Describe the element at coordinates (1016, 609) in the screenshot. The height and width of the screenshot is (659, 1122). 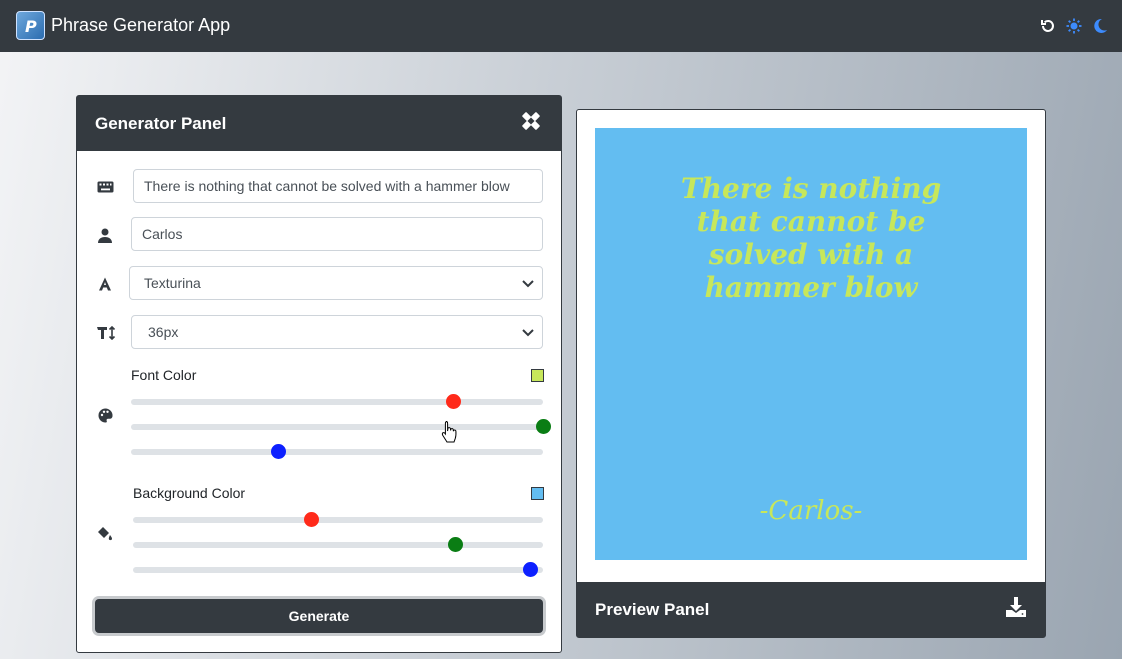
I see `download-icon` at that location.